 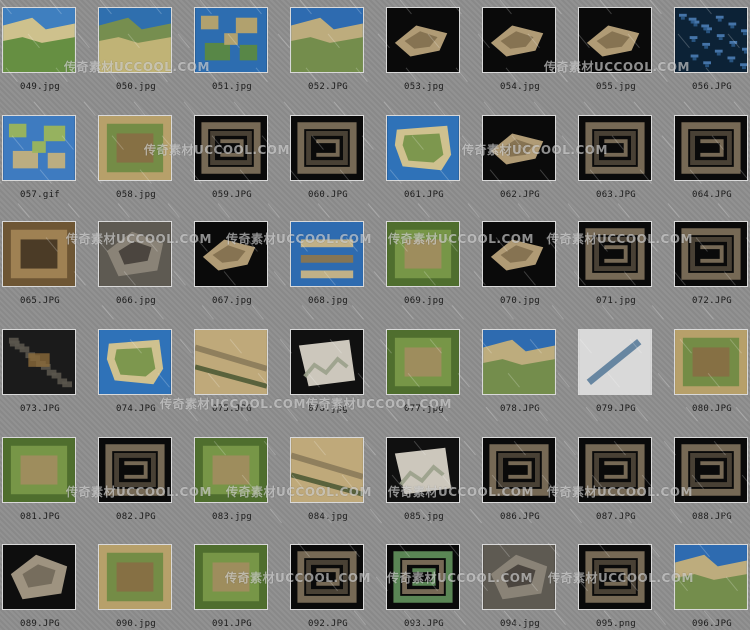 I want to click on thumbnail: 056.JPG, so click(x=712, y=48).